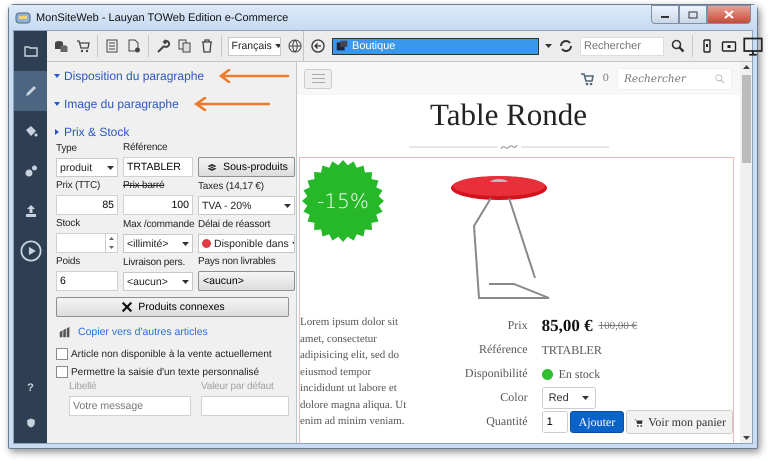 The image size is (768, 461). Describe the element at coordinates (145, 148) in the screenshot. I see `field-label: Référence` at that location.